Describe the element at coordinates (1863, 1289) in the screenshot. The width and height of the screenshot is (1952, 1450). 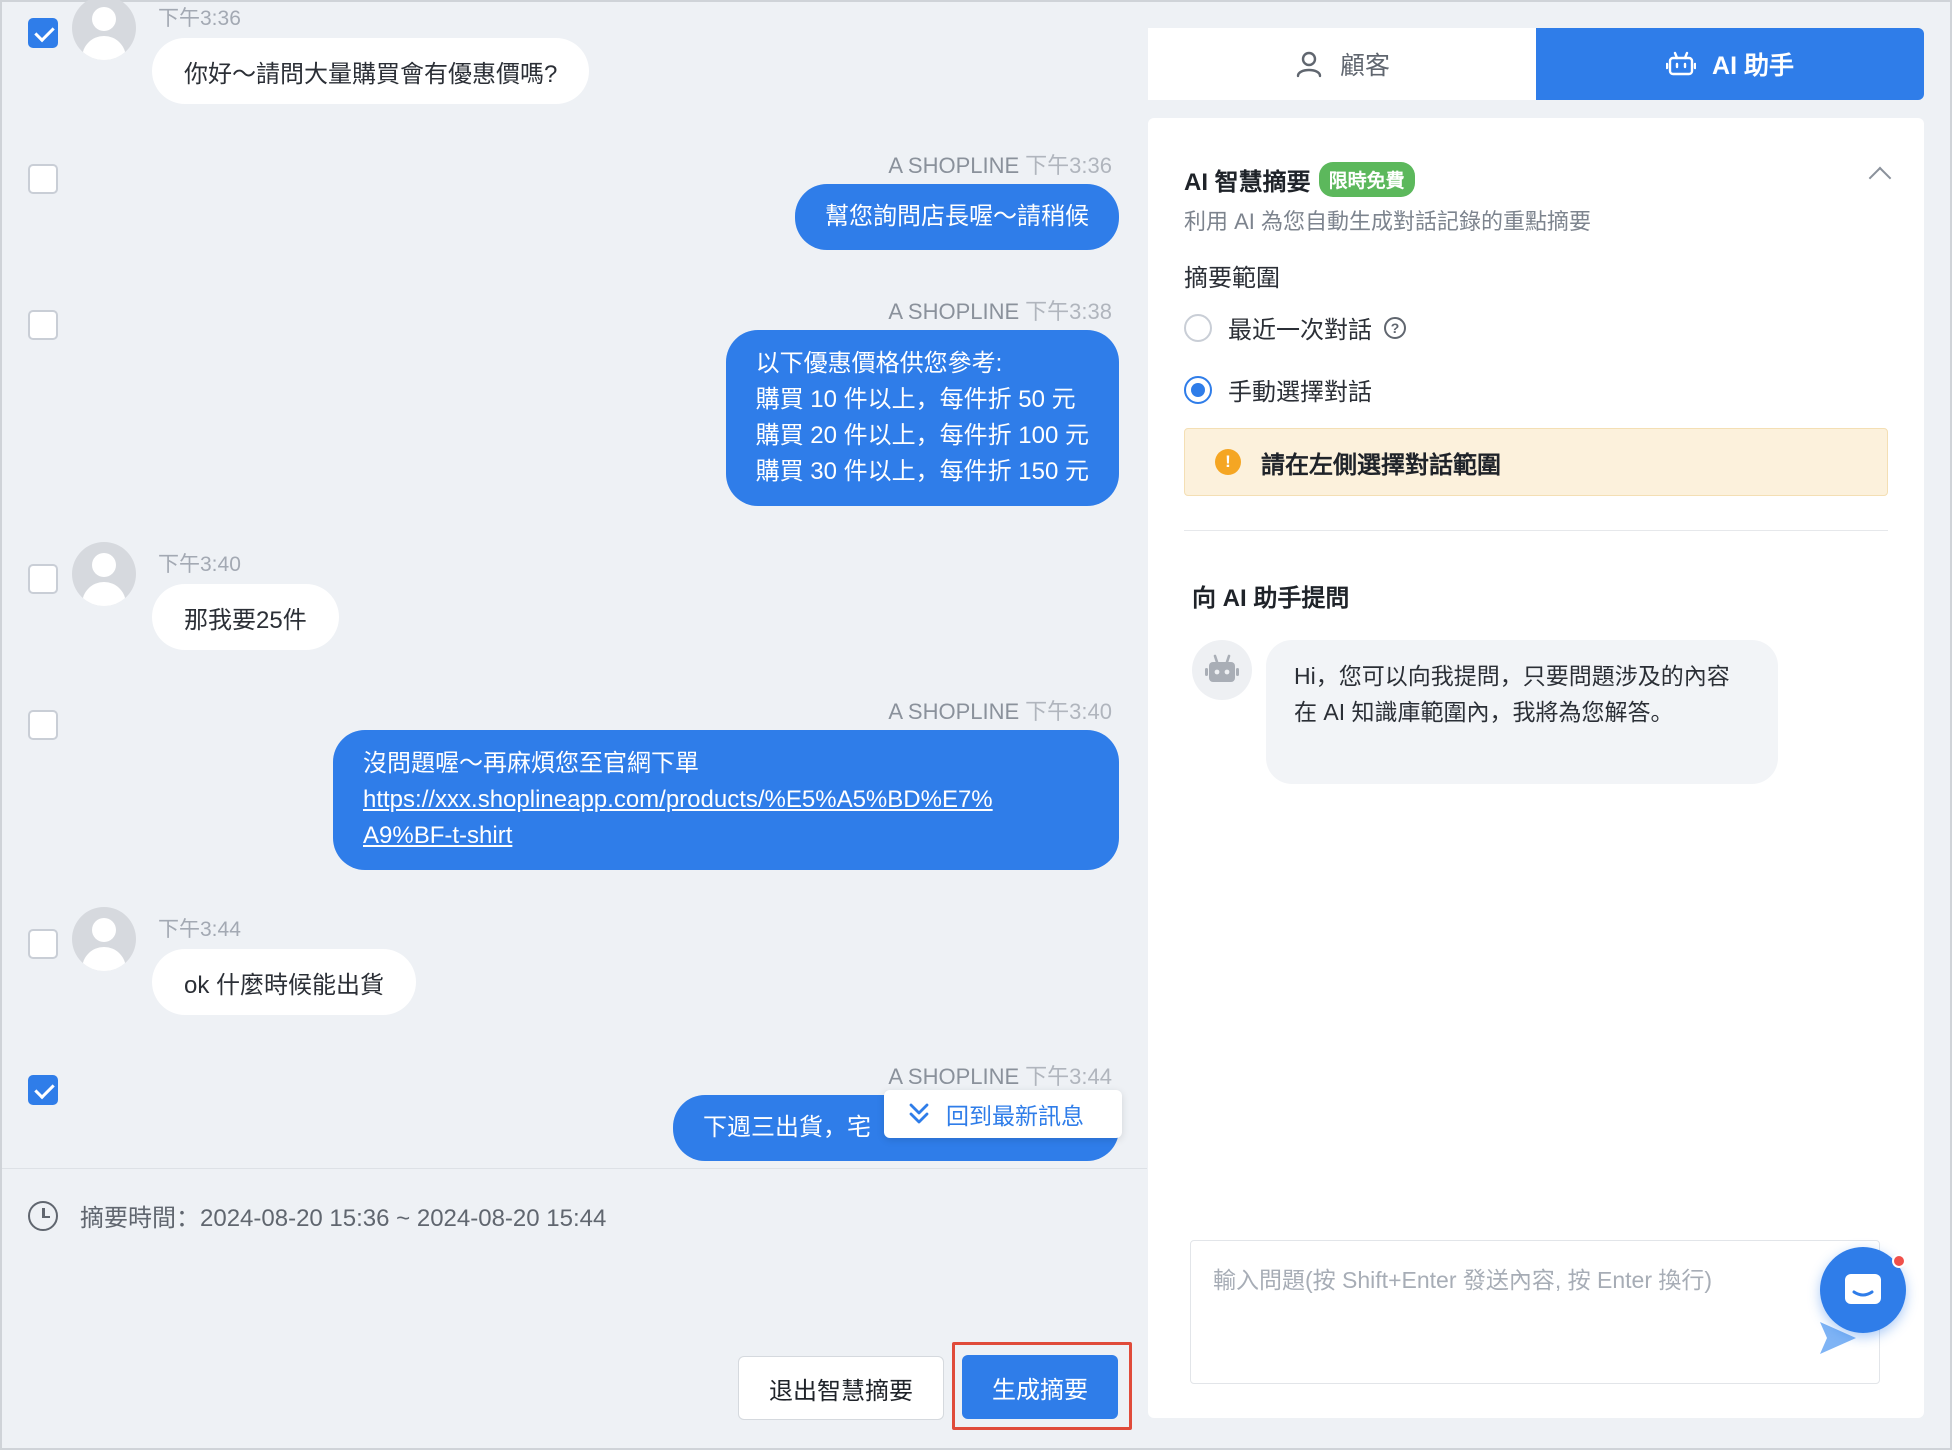
I see `chat-bubble-icon` at that location.